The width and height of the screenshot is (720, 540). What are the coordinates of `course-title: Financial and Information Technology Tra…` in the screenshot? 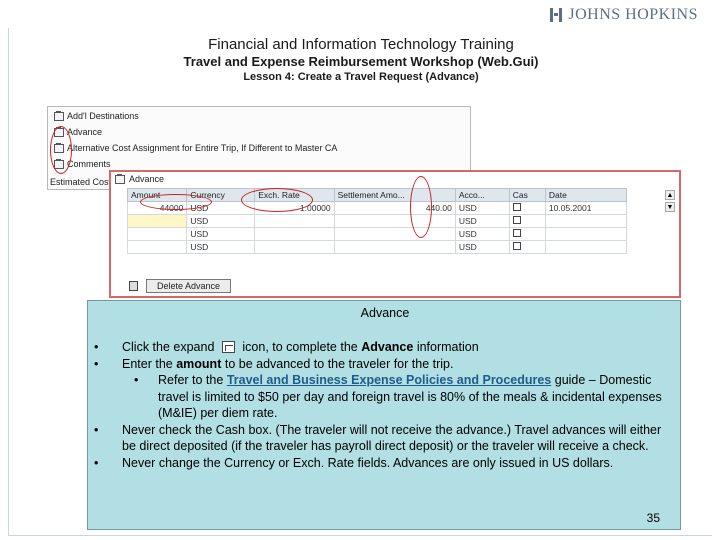 It's located at (361, 44).